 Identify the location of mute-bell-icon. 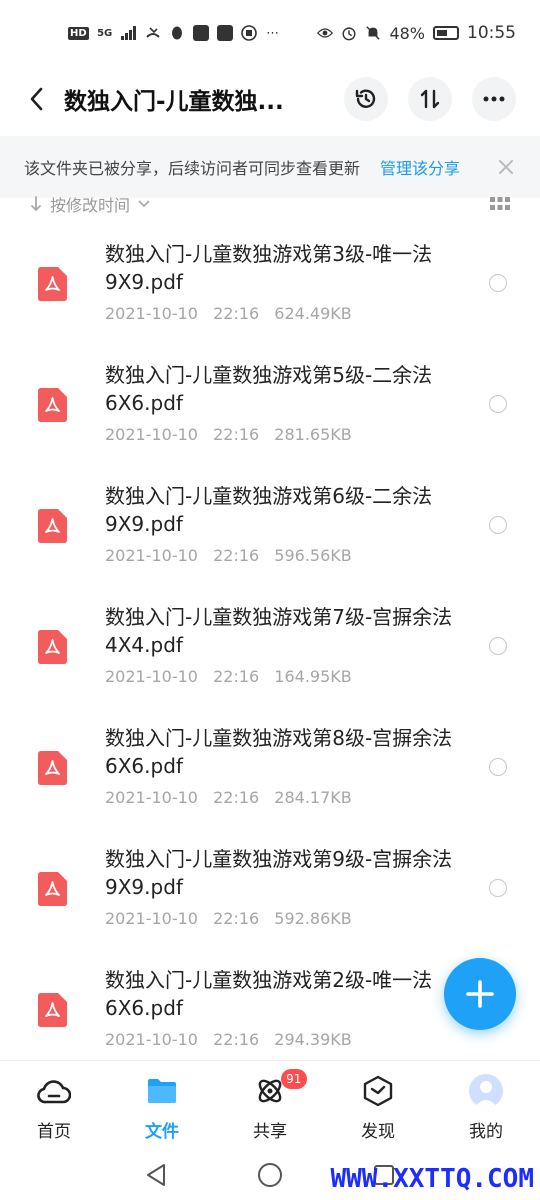
(373, 33).